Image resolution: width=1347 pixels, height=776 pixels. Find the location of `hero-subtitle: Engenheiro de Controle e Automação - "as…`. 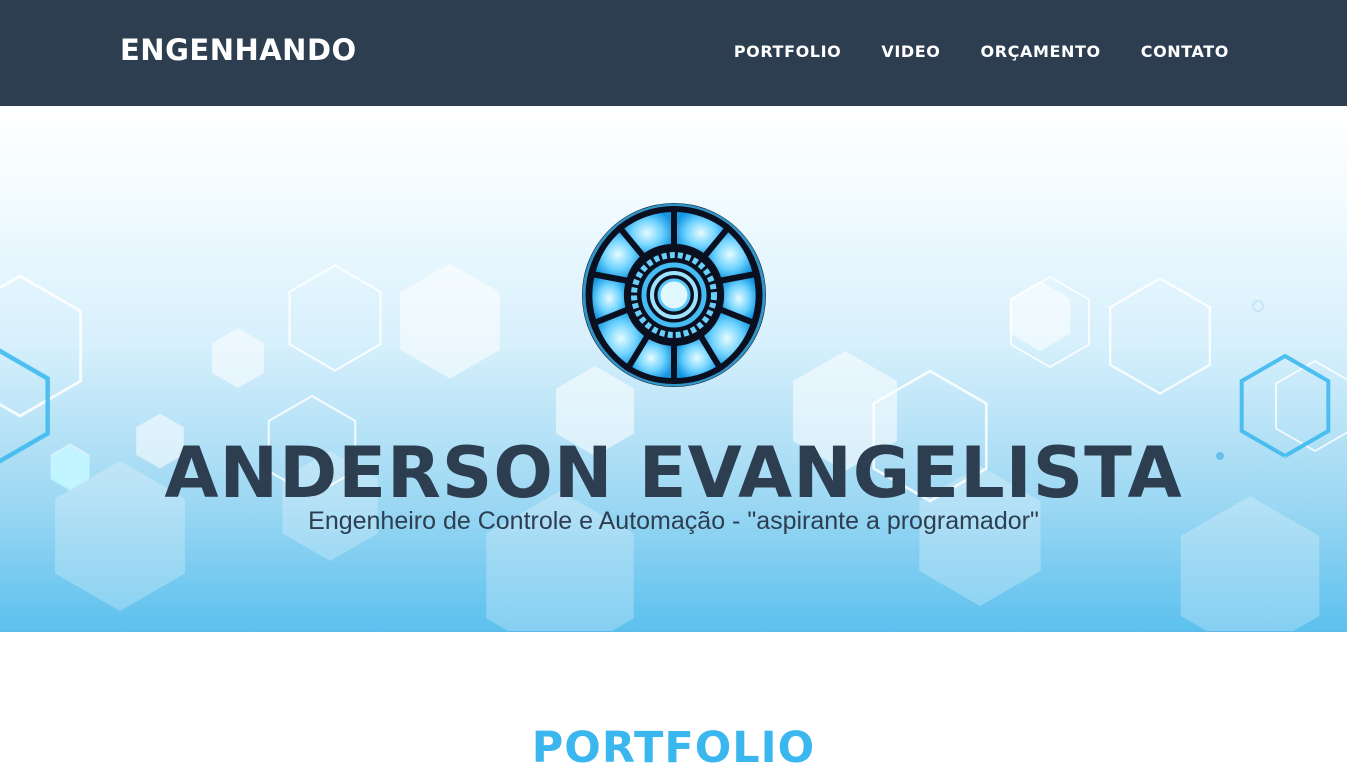

hero-subtitle: Engenheiro de Controle e Automação - "as… is located at coordinates (673, 521).